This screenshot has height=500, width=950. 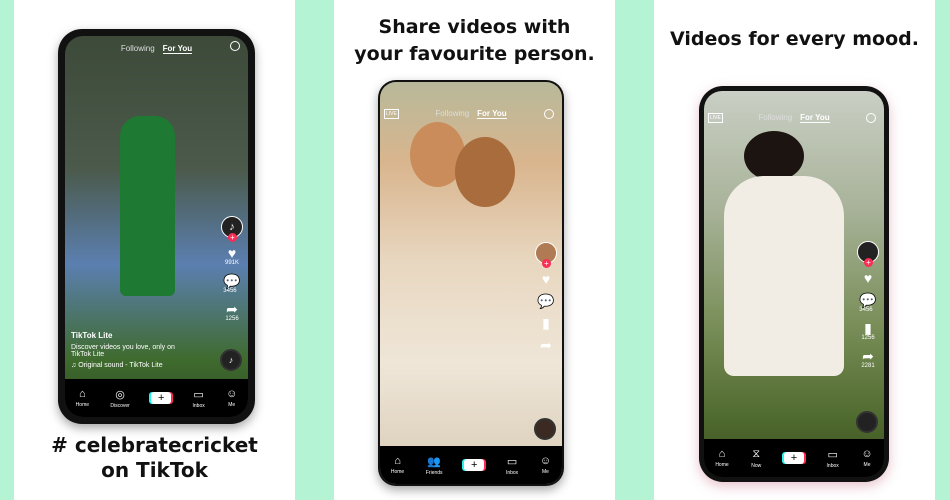 I want to click on nav-discover: ◎ Discover, so click(x=119, y=398).